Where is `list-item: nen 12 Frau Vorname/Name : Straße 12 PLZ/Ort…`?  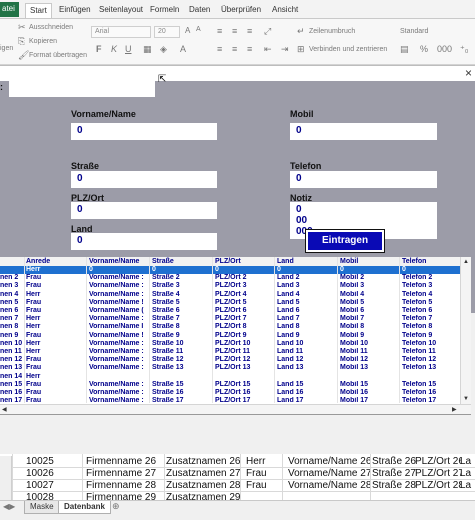
list-item: nen 12 Frau Vorname/Name : Straße 12 PLZ/Ort… is located at coordinates (230, 360).